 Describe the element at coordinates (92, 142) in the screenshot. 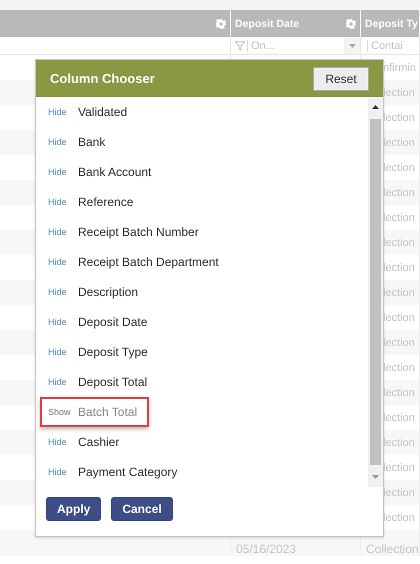

I see `column-label: Bank` at that location.